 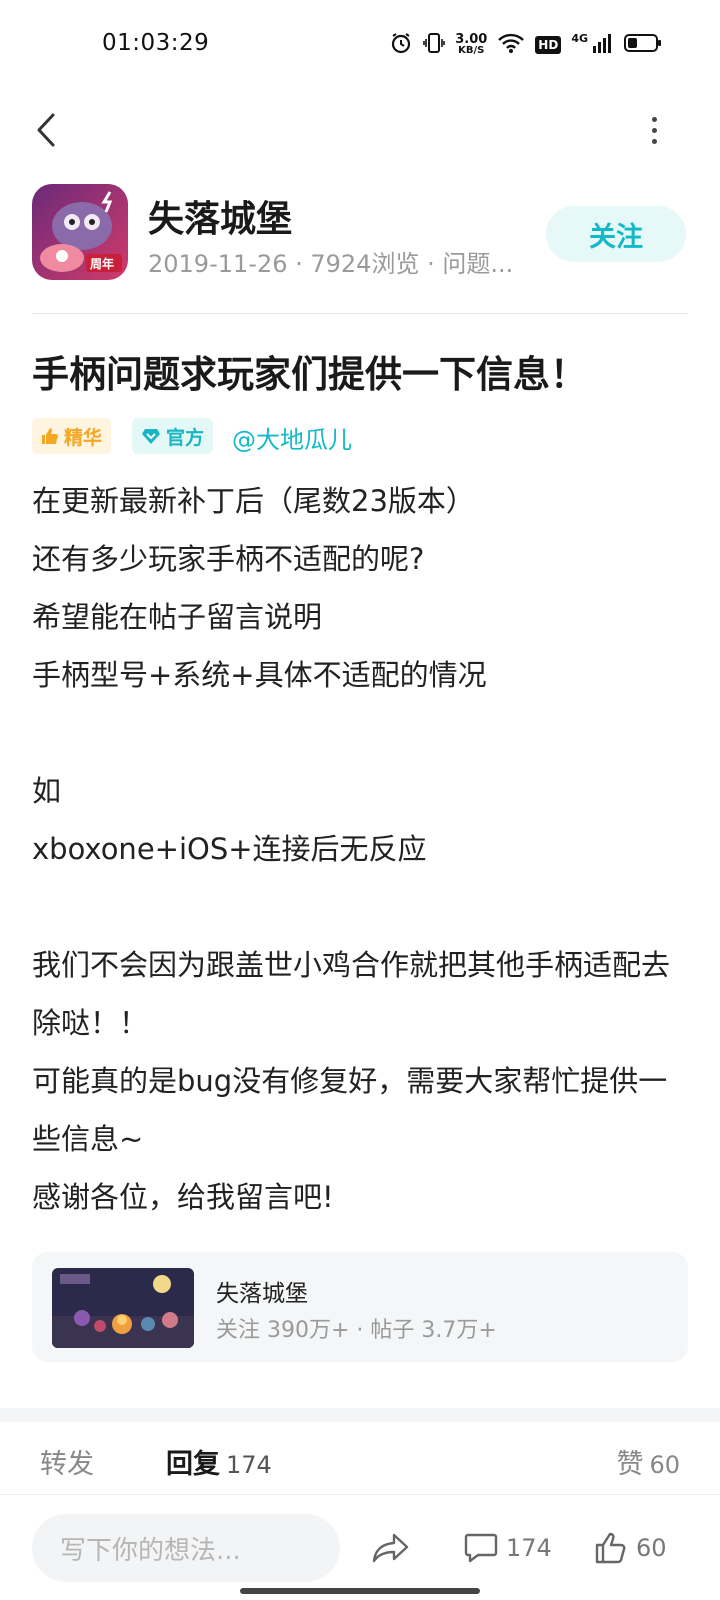 I want to click on status-time: 01:03:29, so click(x=156, y=43).